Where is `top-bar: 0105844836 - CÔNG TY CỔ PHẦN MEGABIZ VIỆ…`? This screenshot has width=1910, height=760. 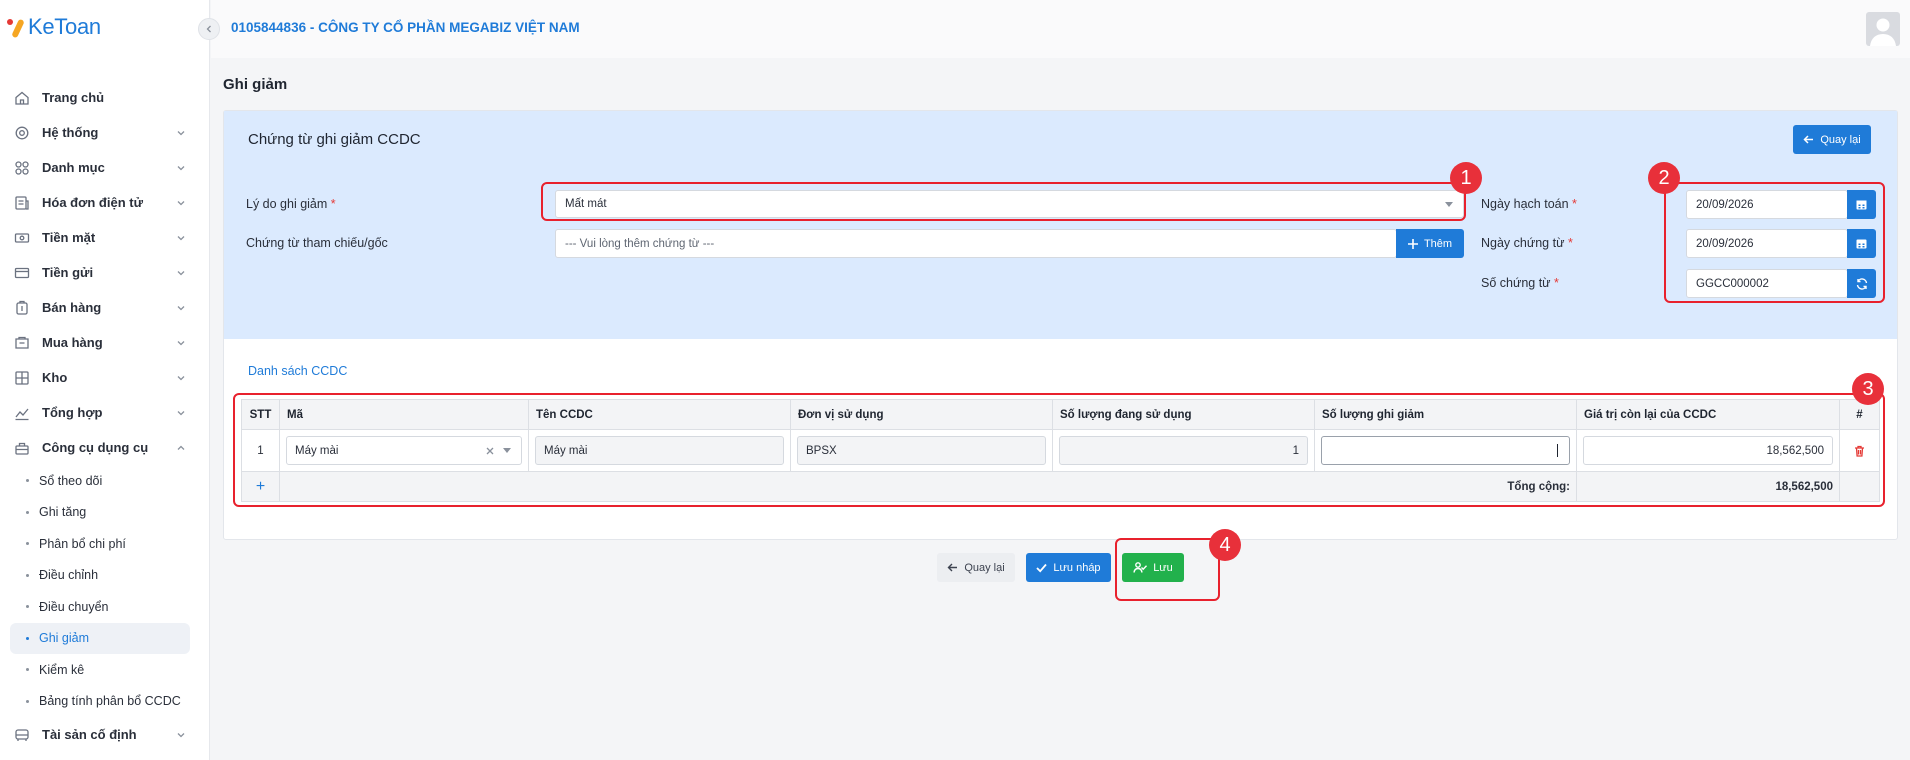 top-bar: 0105844836 - CÔNG TY CỔ PHẦN MEGABIZ VIỆ… is located at coordinates (1060, 29).